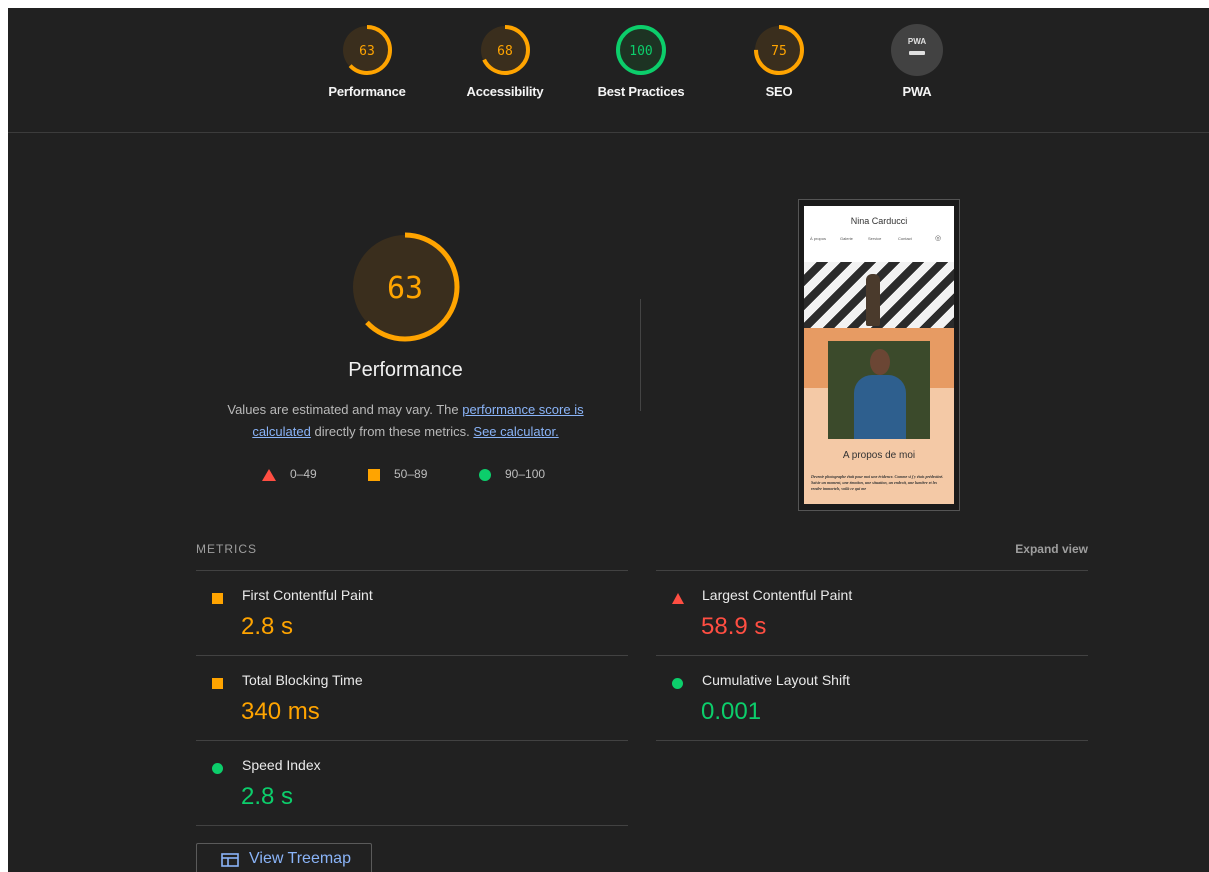  I want to click on metric-value: 340 ms, so click(280, 711).